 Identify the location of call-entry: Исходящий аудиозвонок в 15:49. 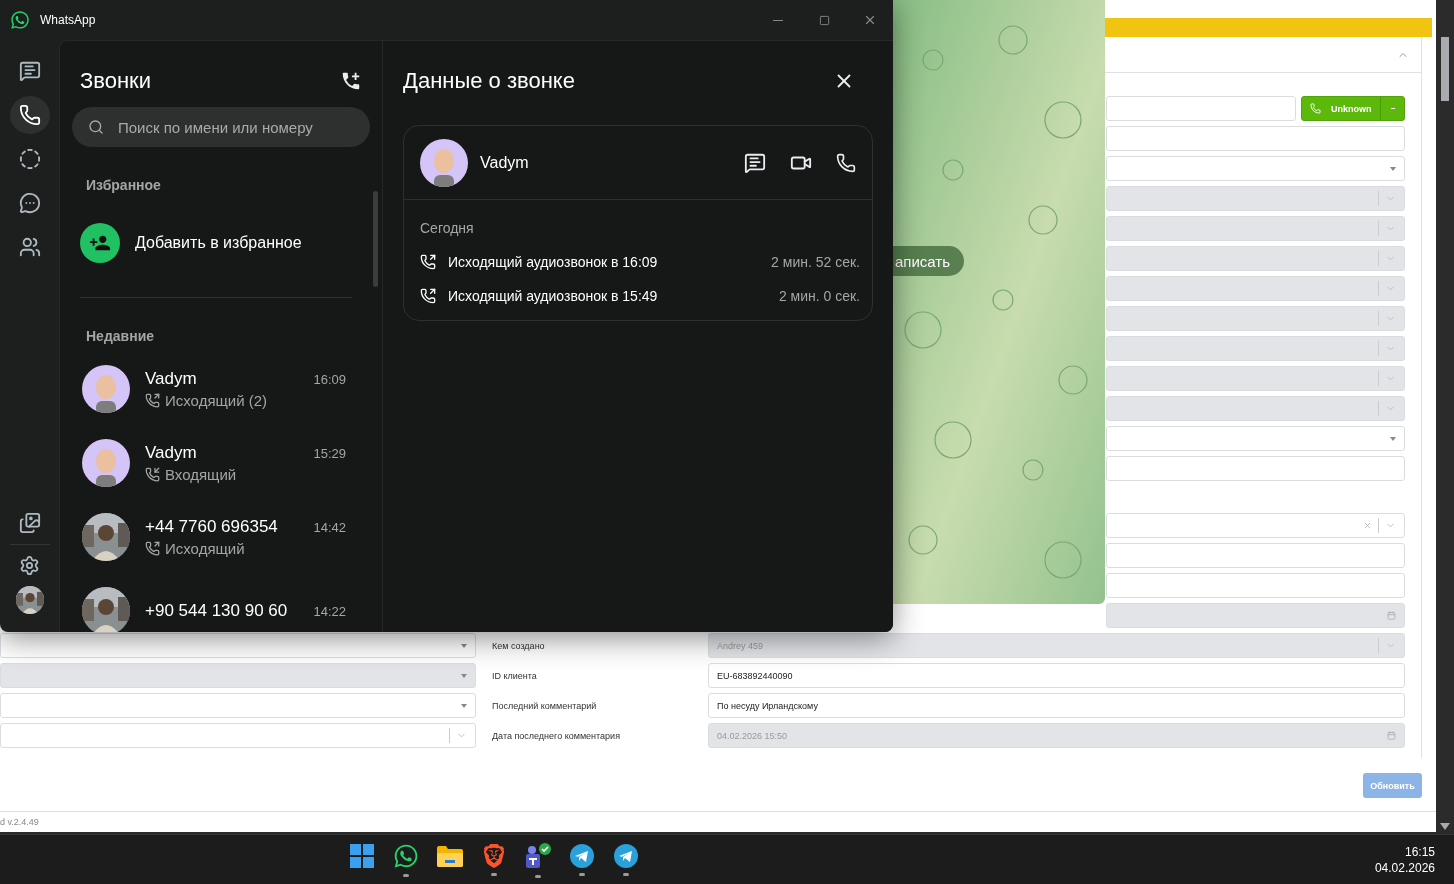
(553, 296).